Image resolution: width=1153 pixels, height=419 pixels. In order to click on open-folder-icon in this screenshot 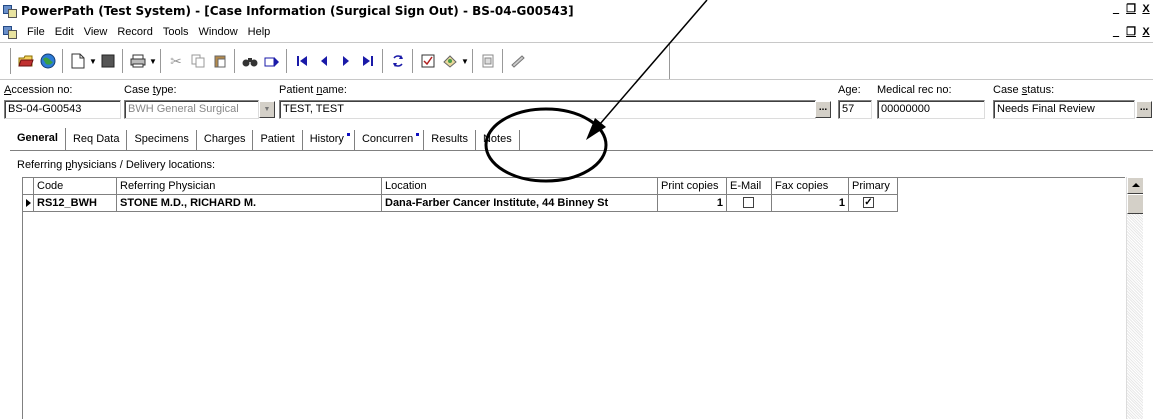, I will do `click(26, 61)`.